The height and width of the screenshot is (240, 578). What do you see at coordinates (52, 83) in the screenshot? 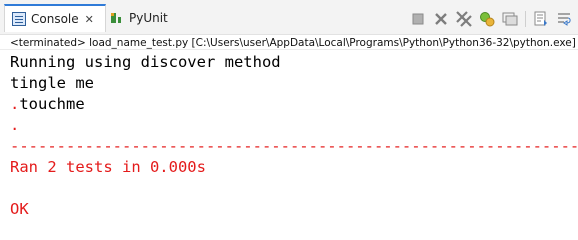
I see `console-line: tingle me` at bounding box center [52, 83].